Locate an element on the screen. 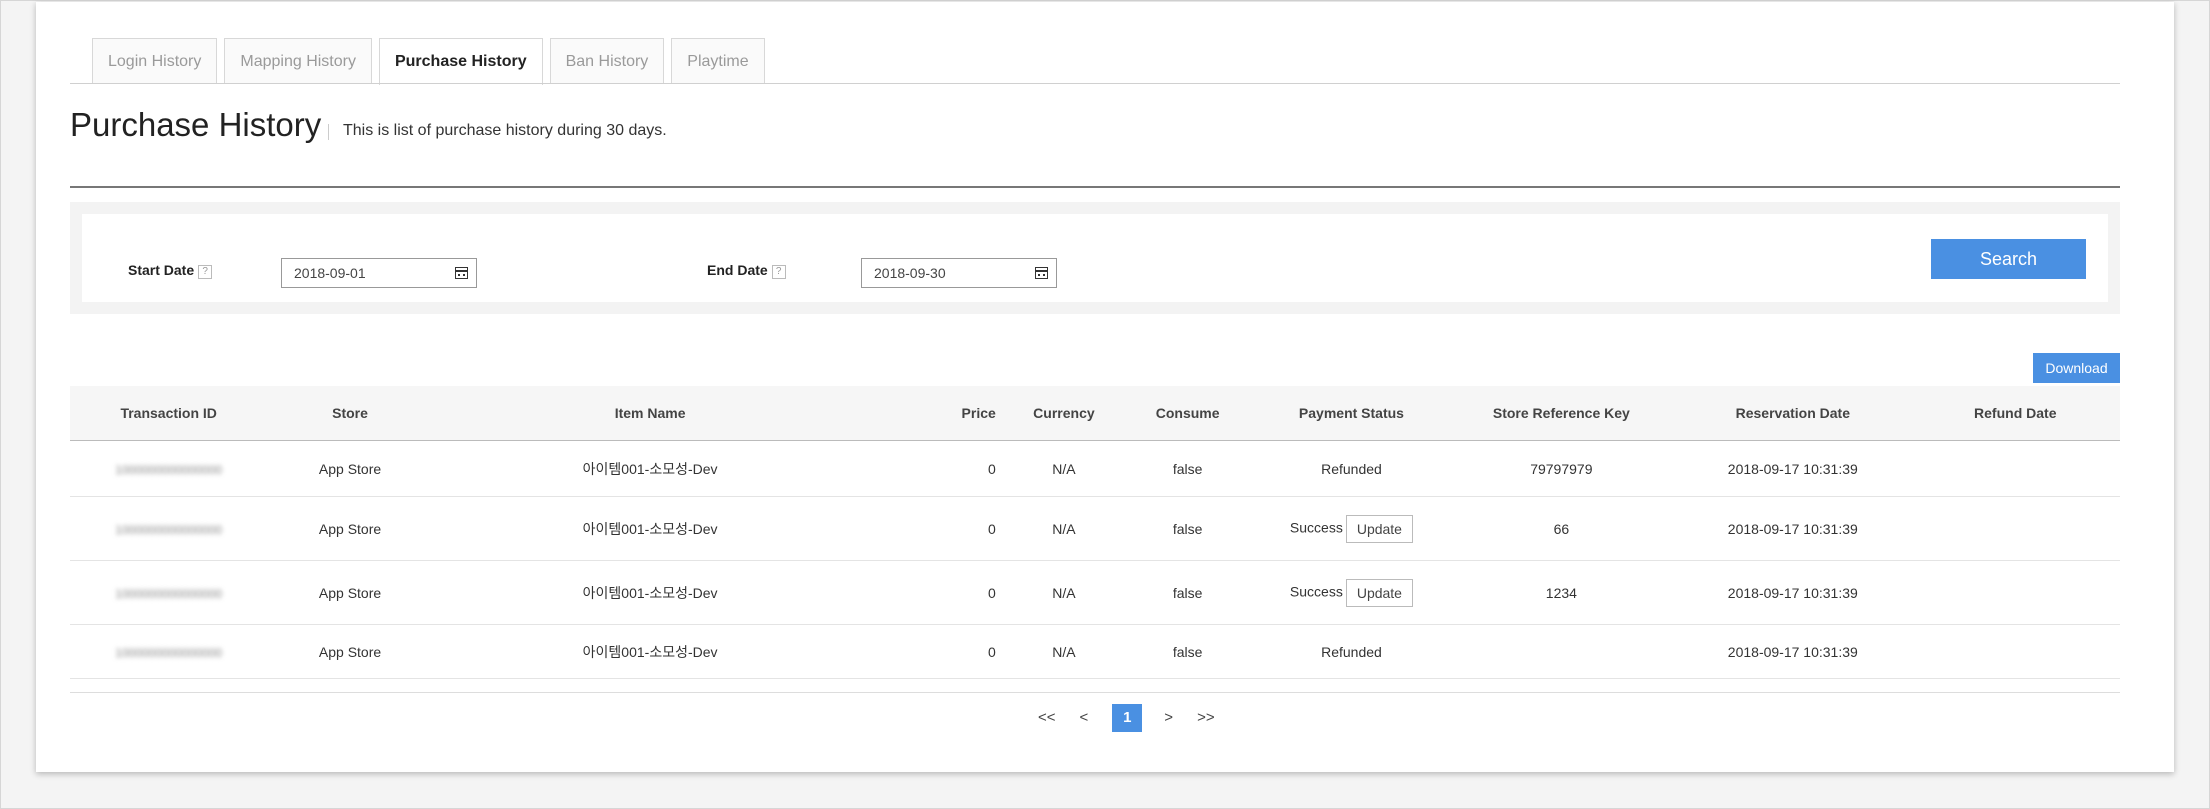 This screenshot has height=809, width=2210. first-page-button: << is located at coordinates (1047, 718).